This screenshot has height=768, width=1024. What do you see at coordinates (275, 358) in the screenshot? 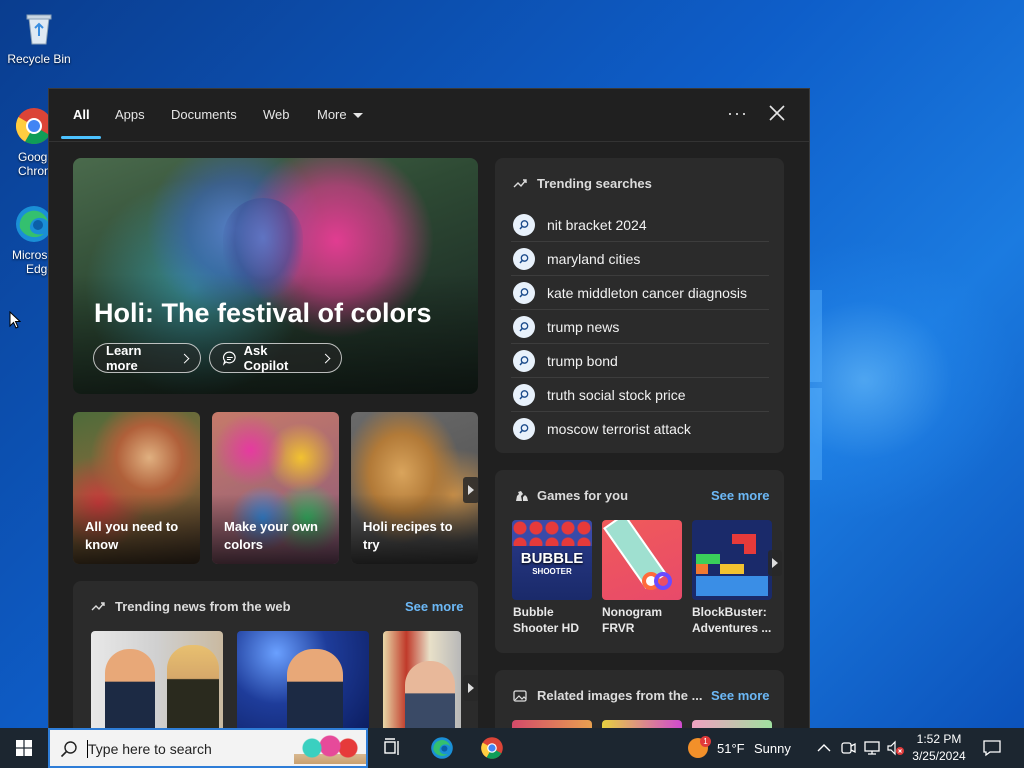
I see `ask-copilot-button: Ask Copilot` at bounding box center [275, 358].